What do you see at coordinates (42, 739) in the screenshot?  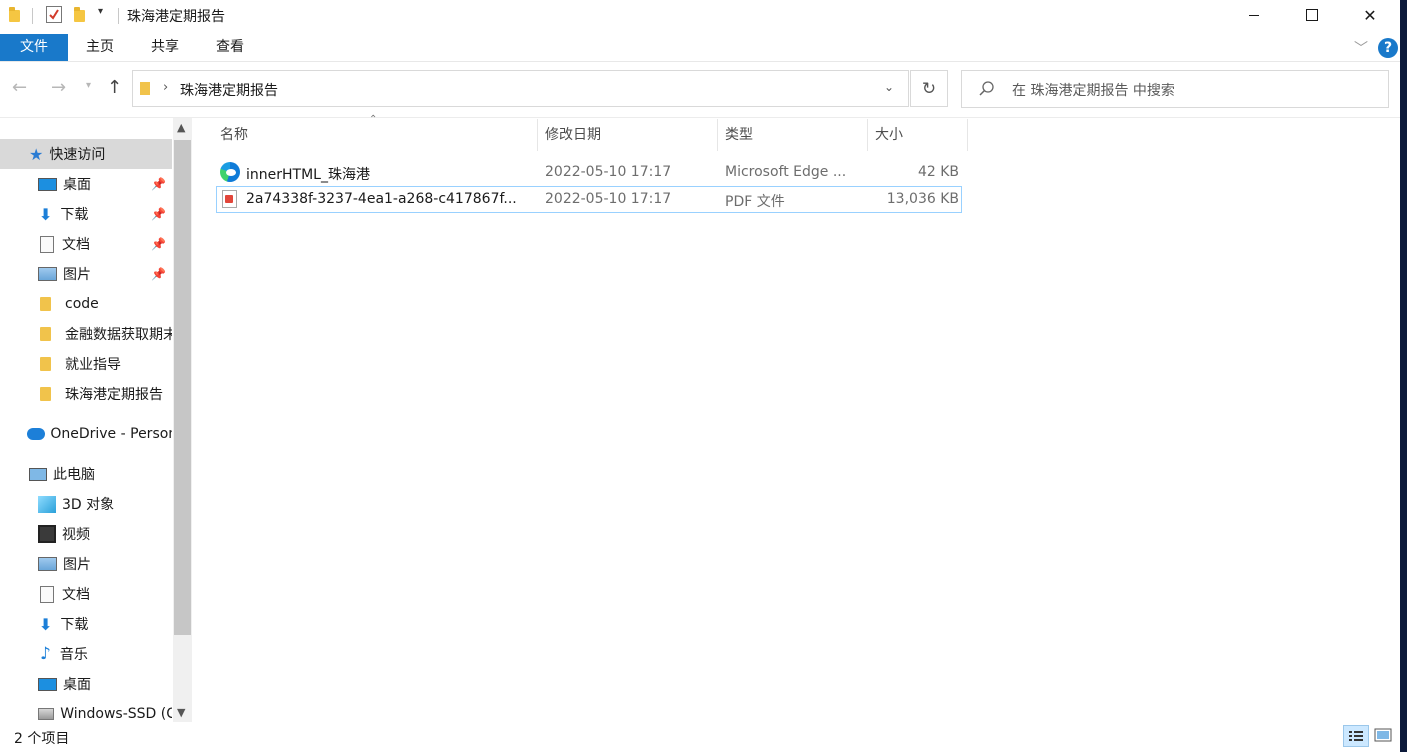 I see `status-item-count: 2 个项目` at bounding box center [42, 739].